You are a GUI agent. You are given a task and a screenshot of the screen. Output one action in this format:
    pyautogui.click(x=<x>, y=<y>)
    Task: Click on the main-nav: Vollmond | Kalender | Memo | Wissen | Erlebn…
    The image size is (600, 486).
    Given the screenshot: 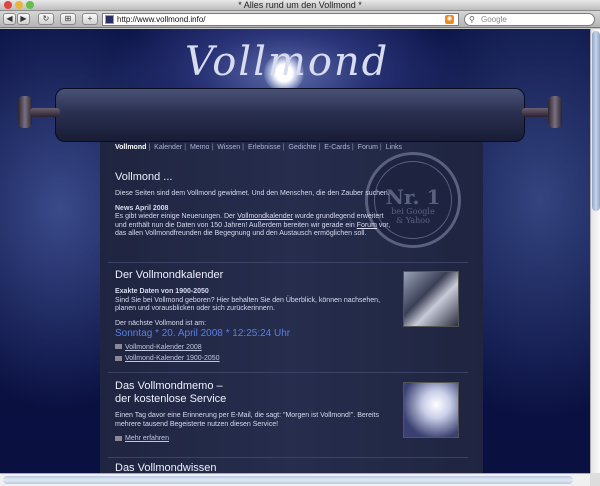 What is the action you would take?
    pyautogui.click(x=259, y=147)
    